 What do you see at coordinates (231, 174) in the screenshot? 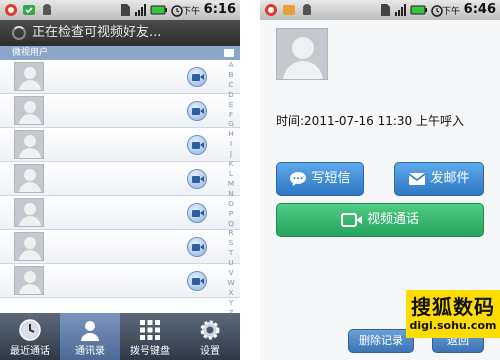
I see `alphabet-index-letter: L` at bounding box center [231, 174].